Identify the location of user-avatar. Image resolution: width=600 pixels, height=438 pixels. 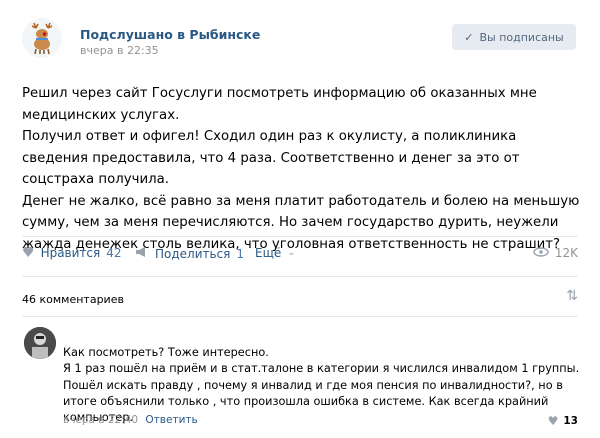
(40, 343).